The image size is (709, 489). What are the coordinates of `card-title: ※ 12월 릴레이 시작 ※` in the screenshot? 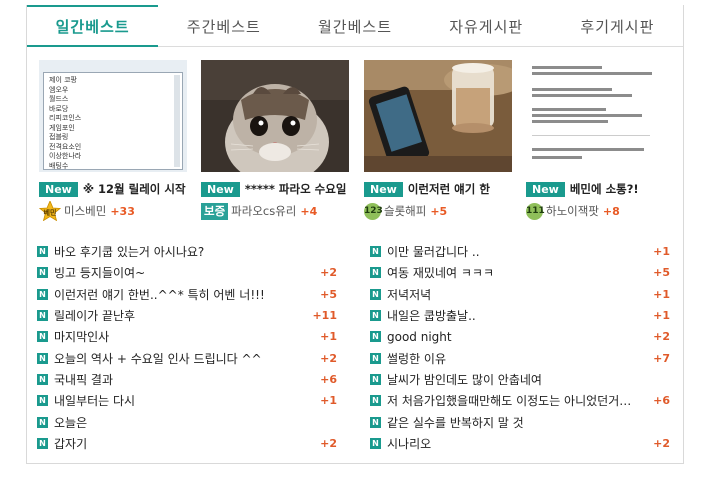 It's located at (136, 189).